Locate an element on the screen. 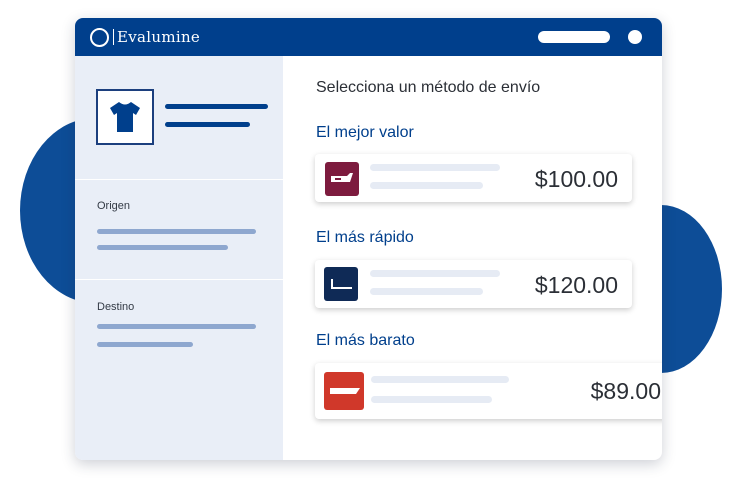  product-thumbnail is located at coordinates (125, 117).